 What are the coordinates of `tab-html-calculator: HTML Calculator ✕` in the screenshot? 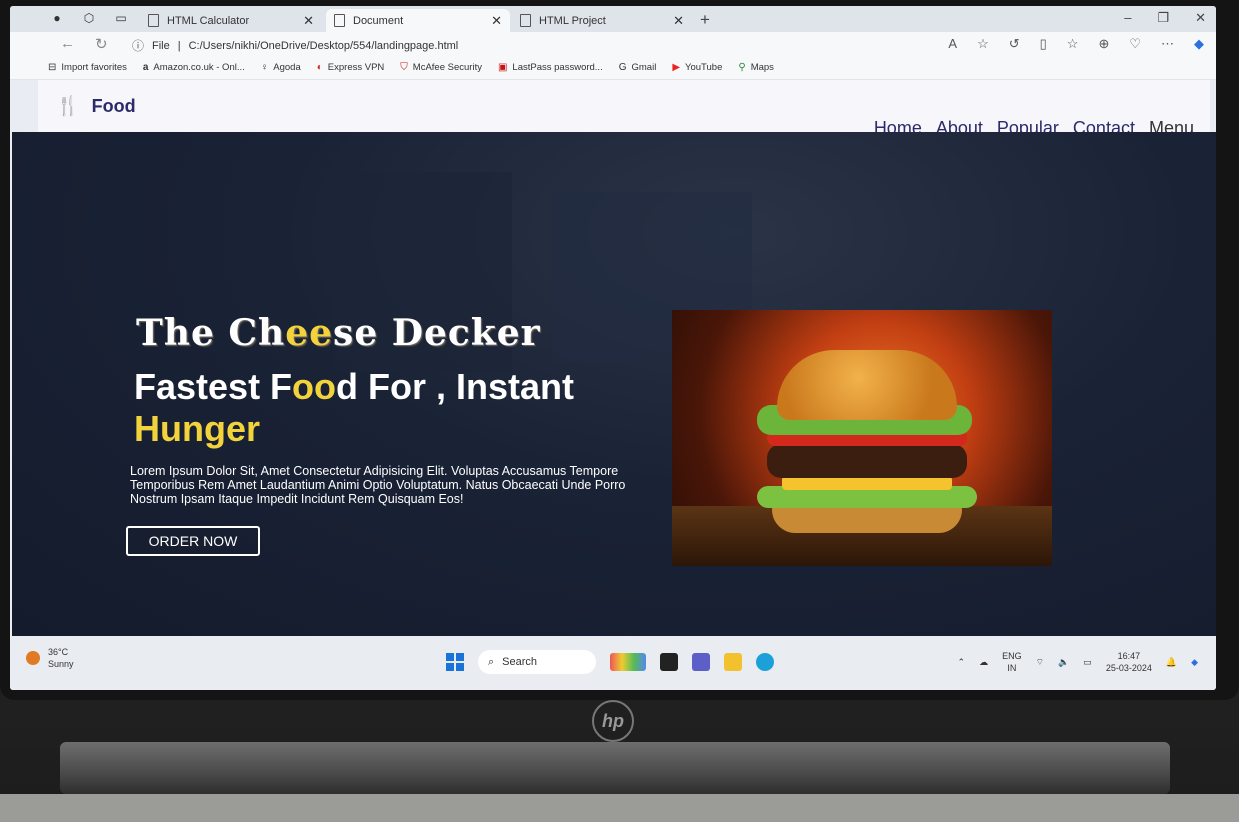 It's located at (231, 20).